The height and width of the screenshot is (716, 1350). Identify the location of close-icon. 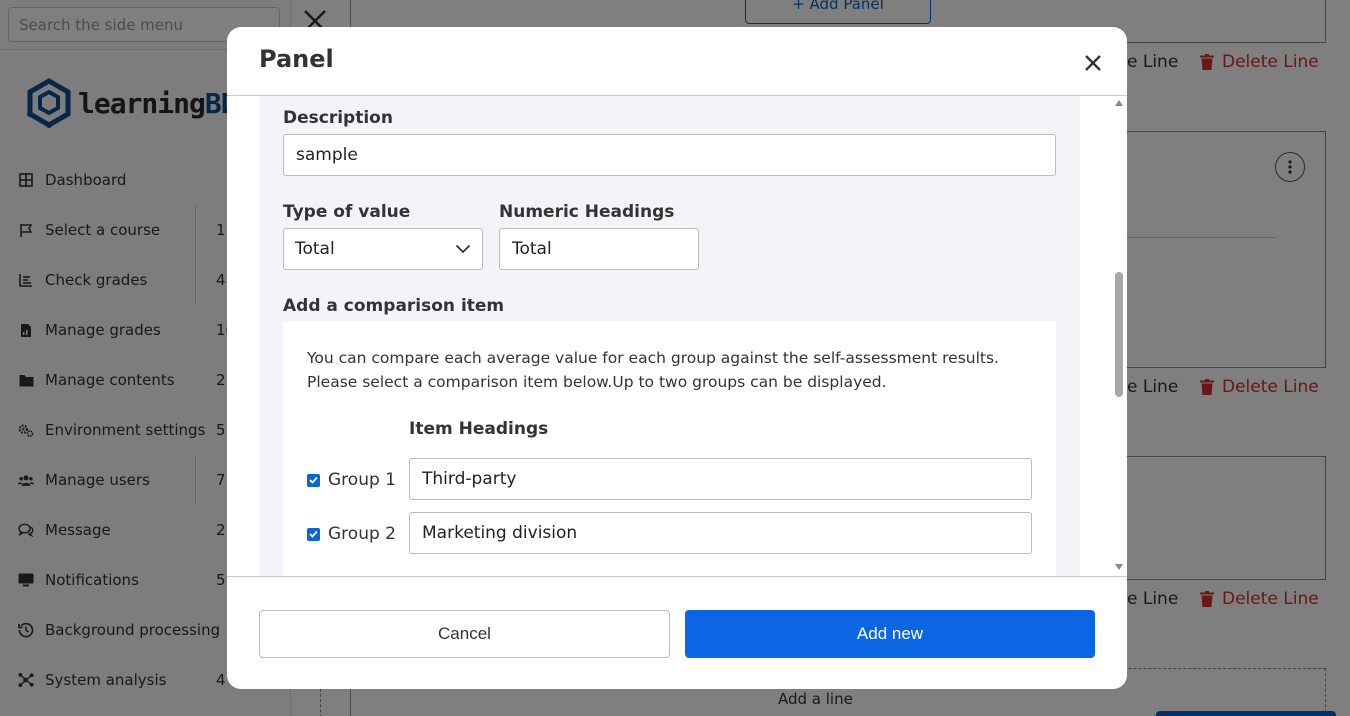
(1093, 63).